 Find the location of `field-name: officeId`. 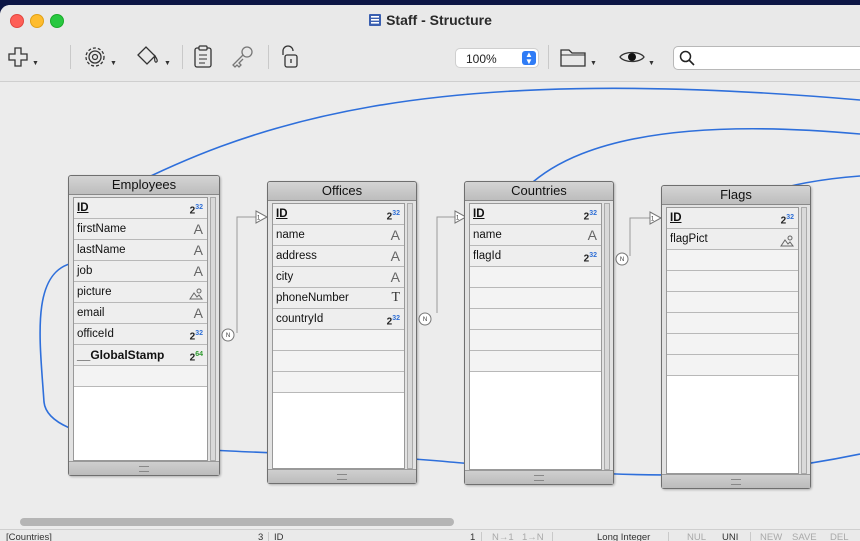

field-name: officeId is located at coordinates (95, 334).